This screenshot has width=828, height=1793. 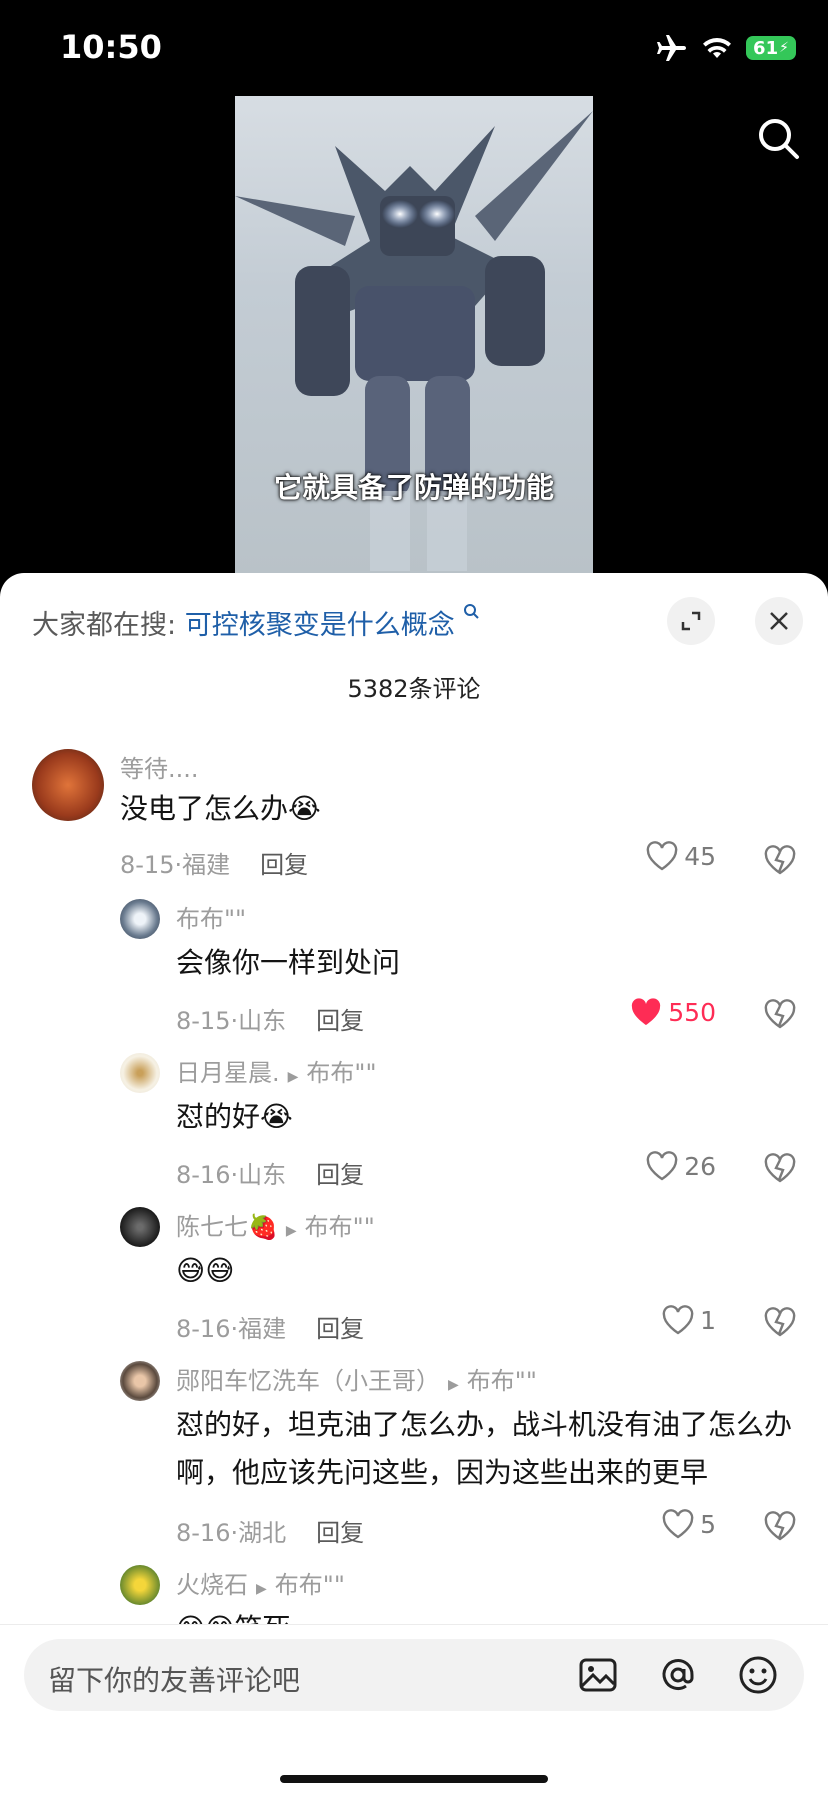 I want to click on like-count: 5, so click(x=708, y=1524).